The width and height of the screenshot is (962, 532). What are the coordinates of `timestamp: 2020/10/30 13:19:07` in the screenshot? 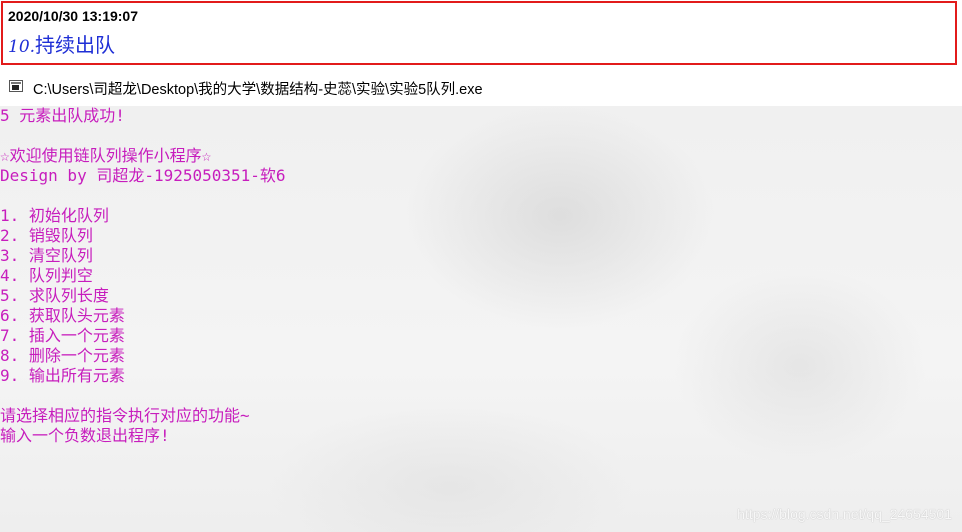 It's located at (73, 16).